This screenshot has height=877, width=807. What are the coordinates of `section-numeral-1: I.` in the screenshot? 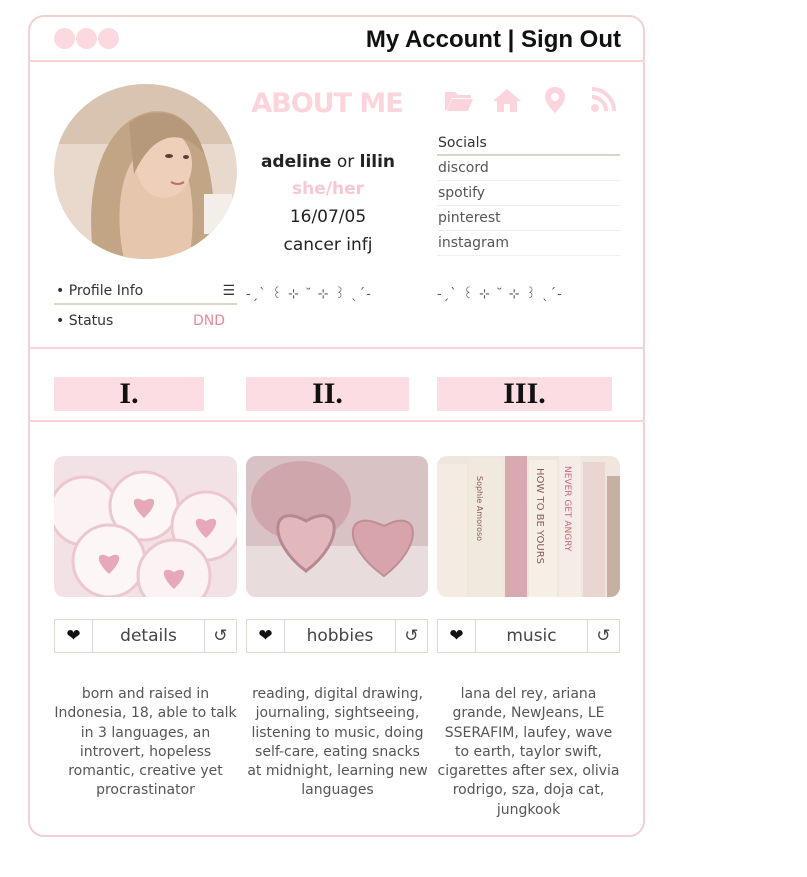 It's located at (129, 394).